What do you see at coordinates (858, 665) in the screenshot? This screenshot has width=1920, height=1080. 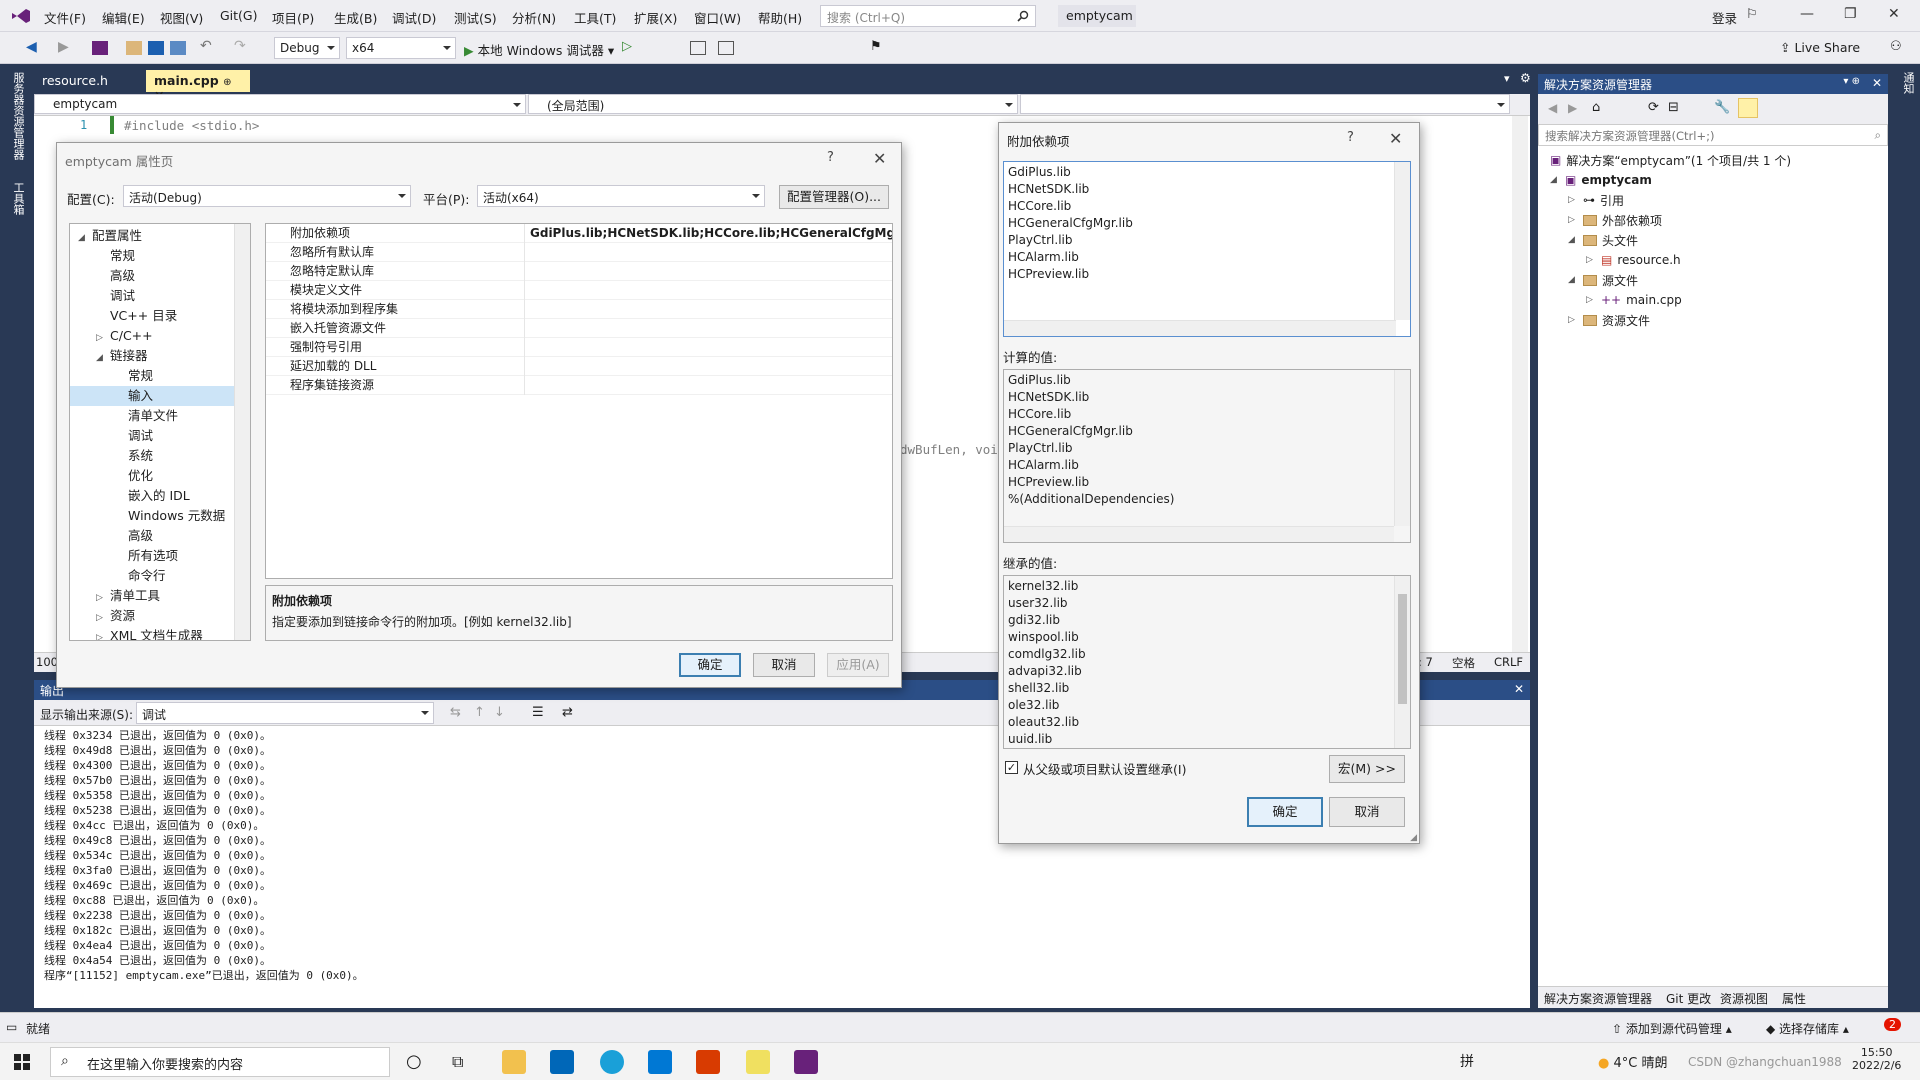 I see `apply-button: 应用(A)` at bounding box center [858, 665].